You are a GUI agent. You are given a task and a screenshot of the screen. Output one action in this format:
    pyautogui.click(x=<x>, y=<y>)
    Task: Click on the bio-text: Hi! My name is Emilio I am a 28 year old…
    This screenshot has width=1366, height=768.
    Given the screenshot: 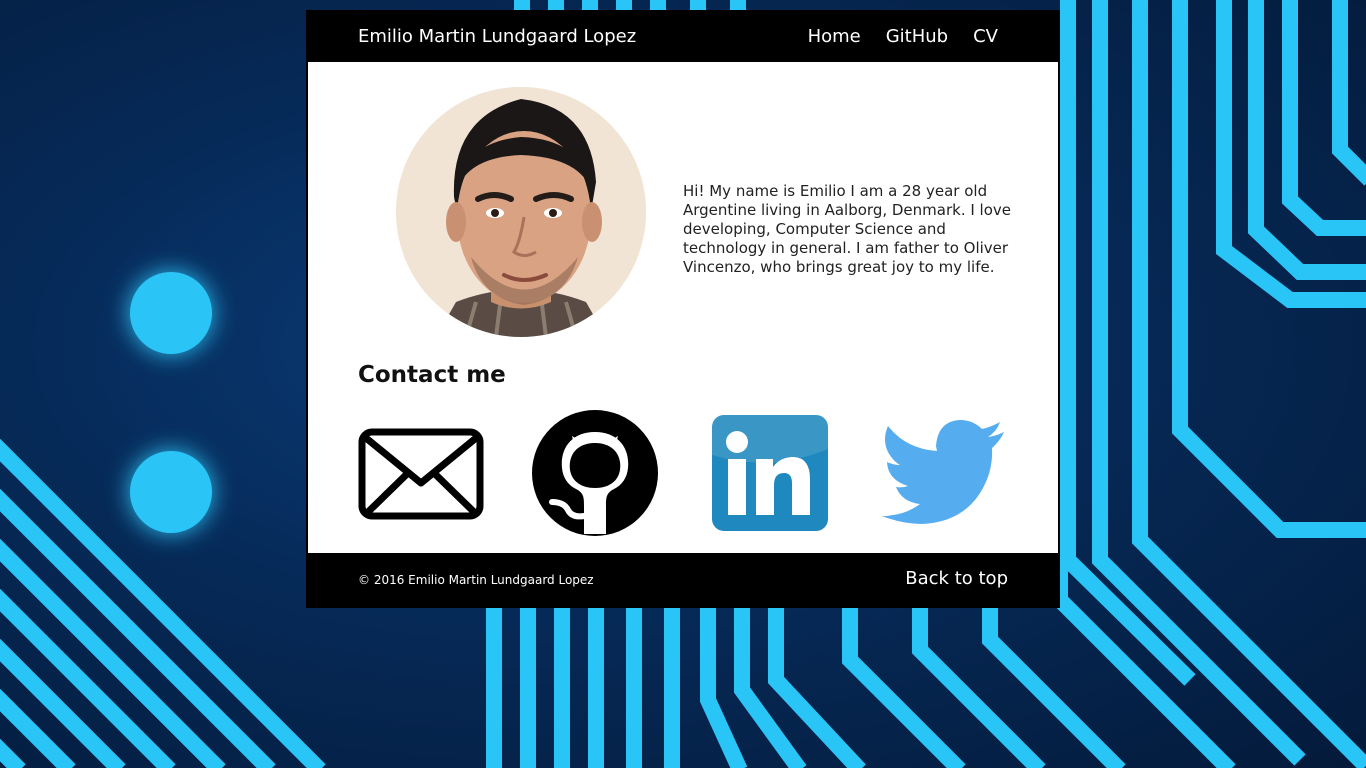 What is the action you would take?
    pyautogui.click(x=847, y=229)
    